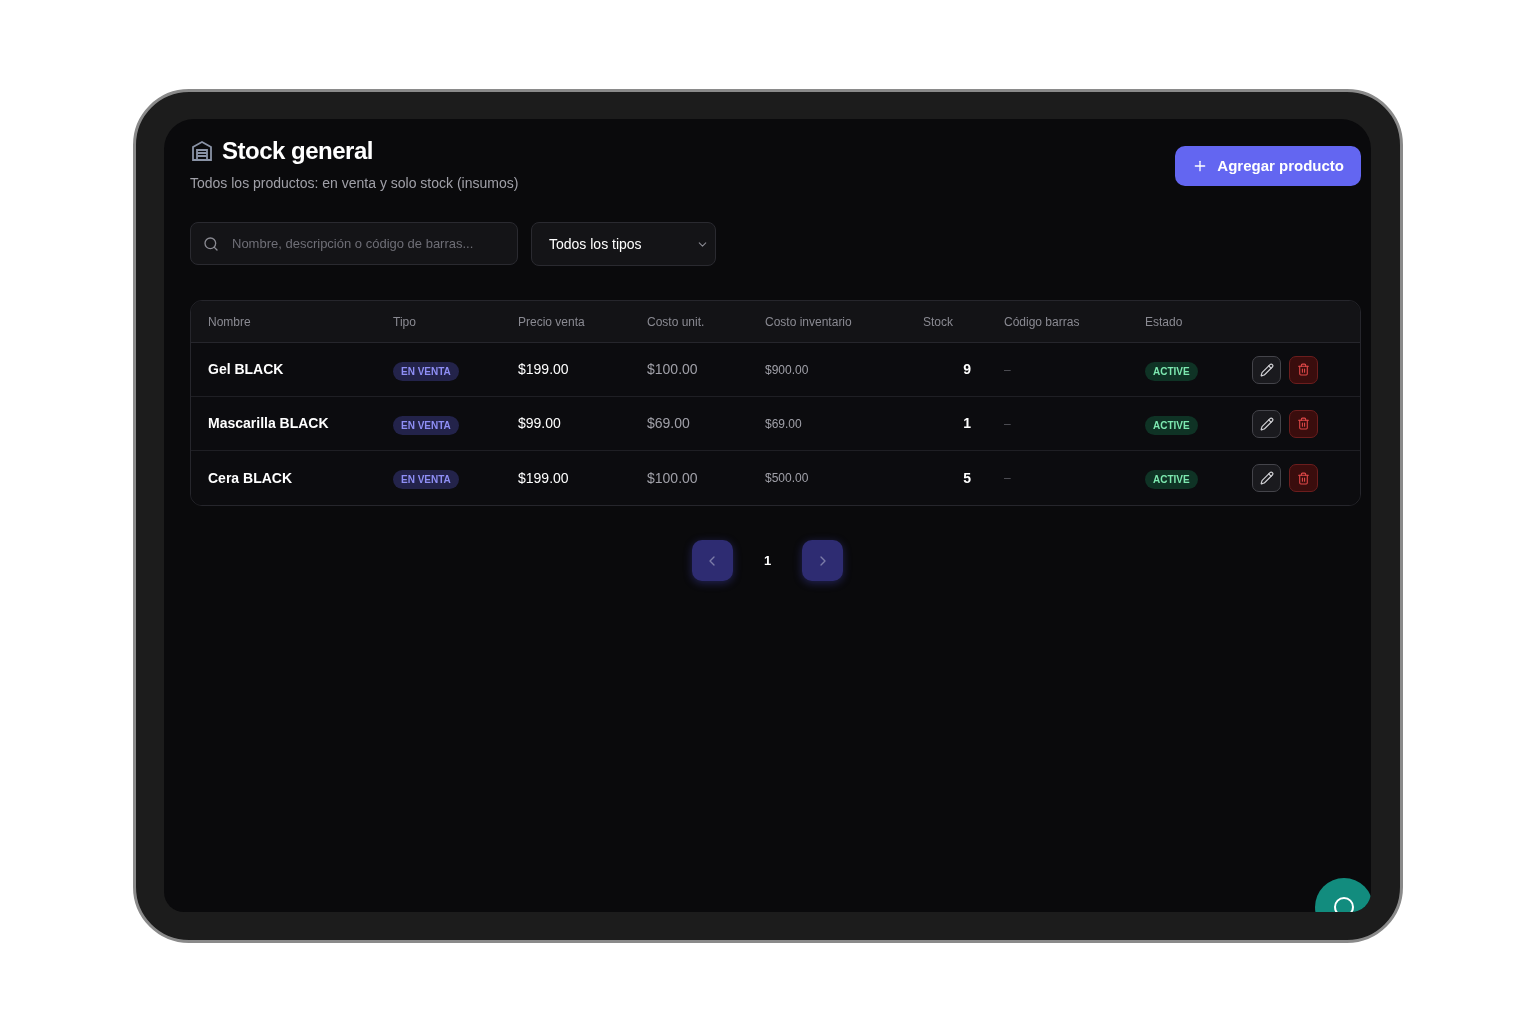 The width and height of the screenshot is (1536, 1024). I want to click on page-number: 1, so click(767, 560).